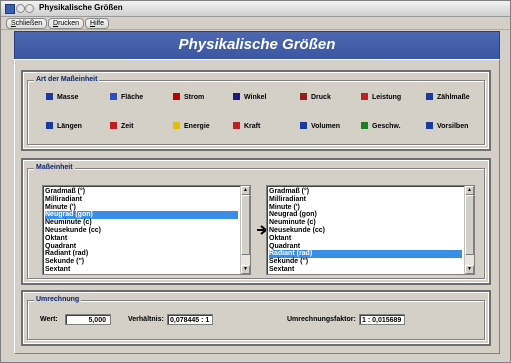  I want to click on unit-type-label: Winkel, so click(255, 97).